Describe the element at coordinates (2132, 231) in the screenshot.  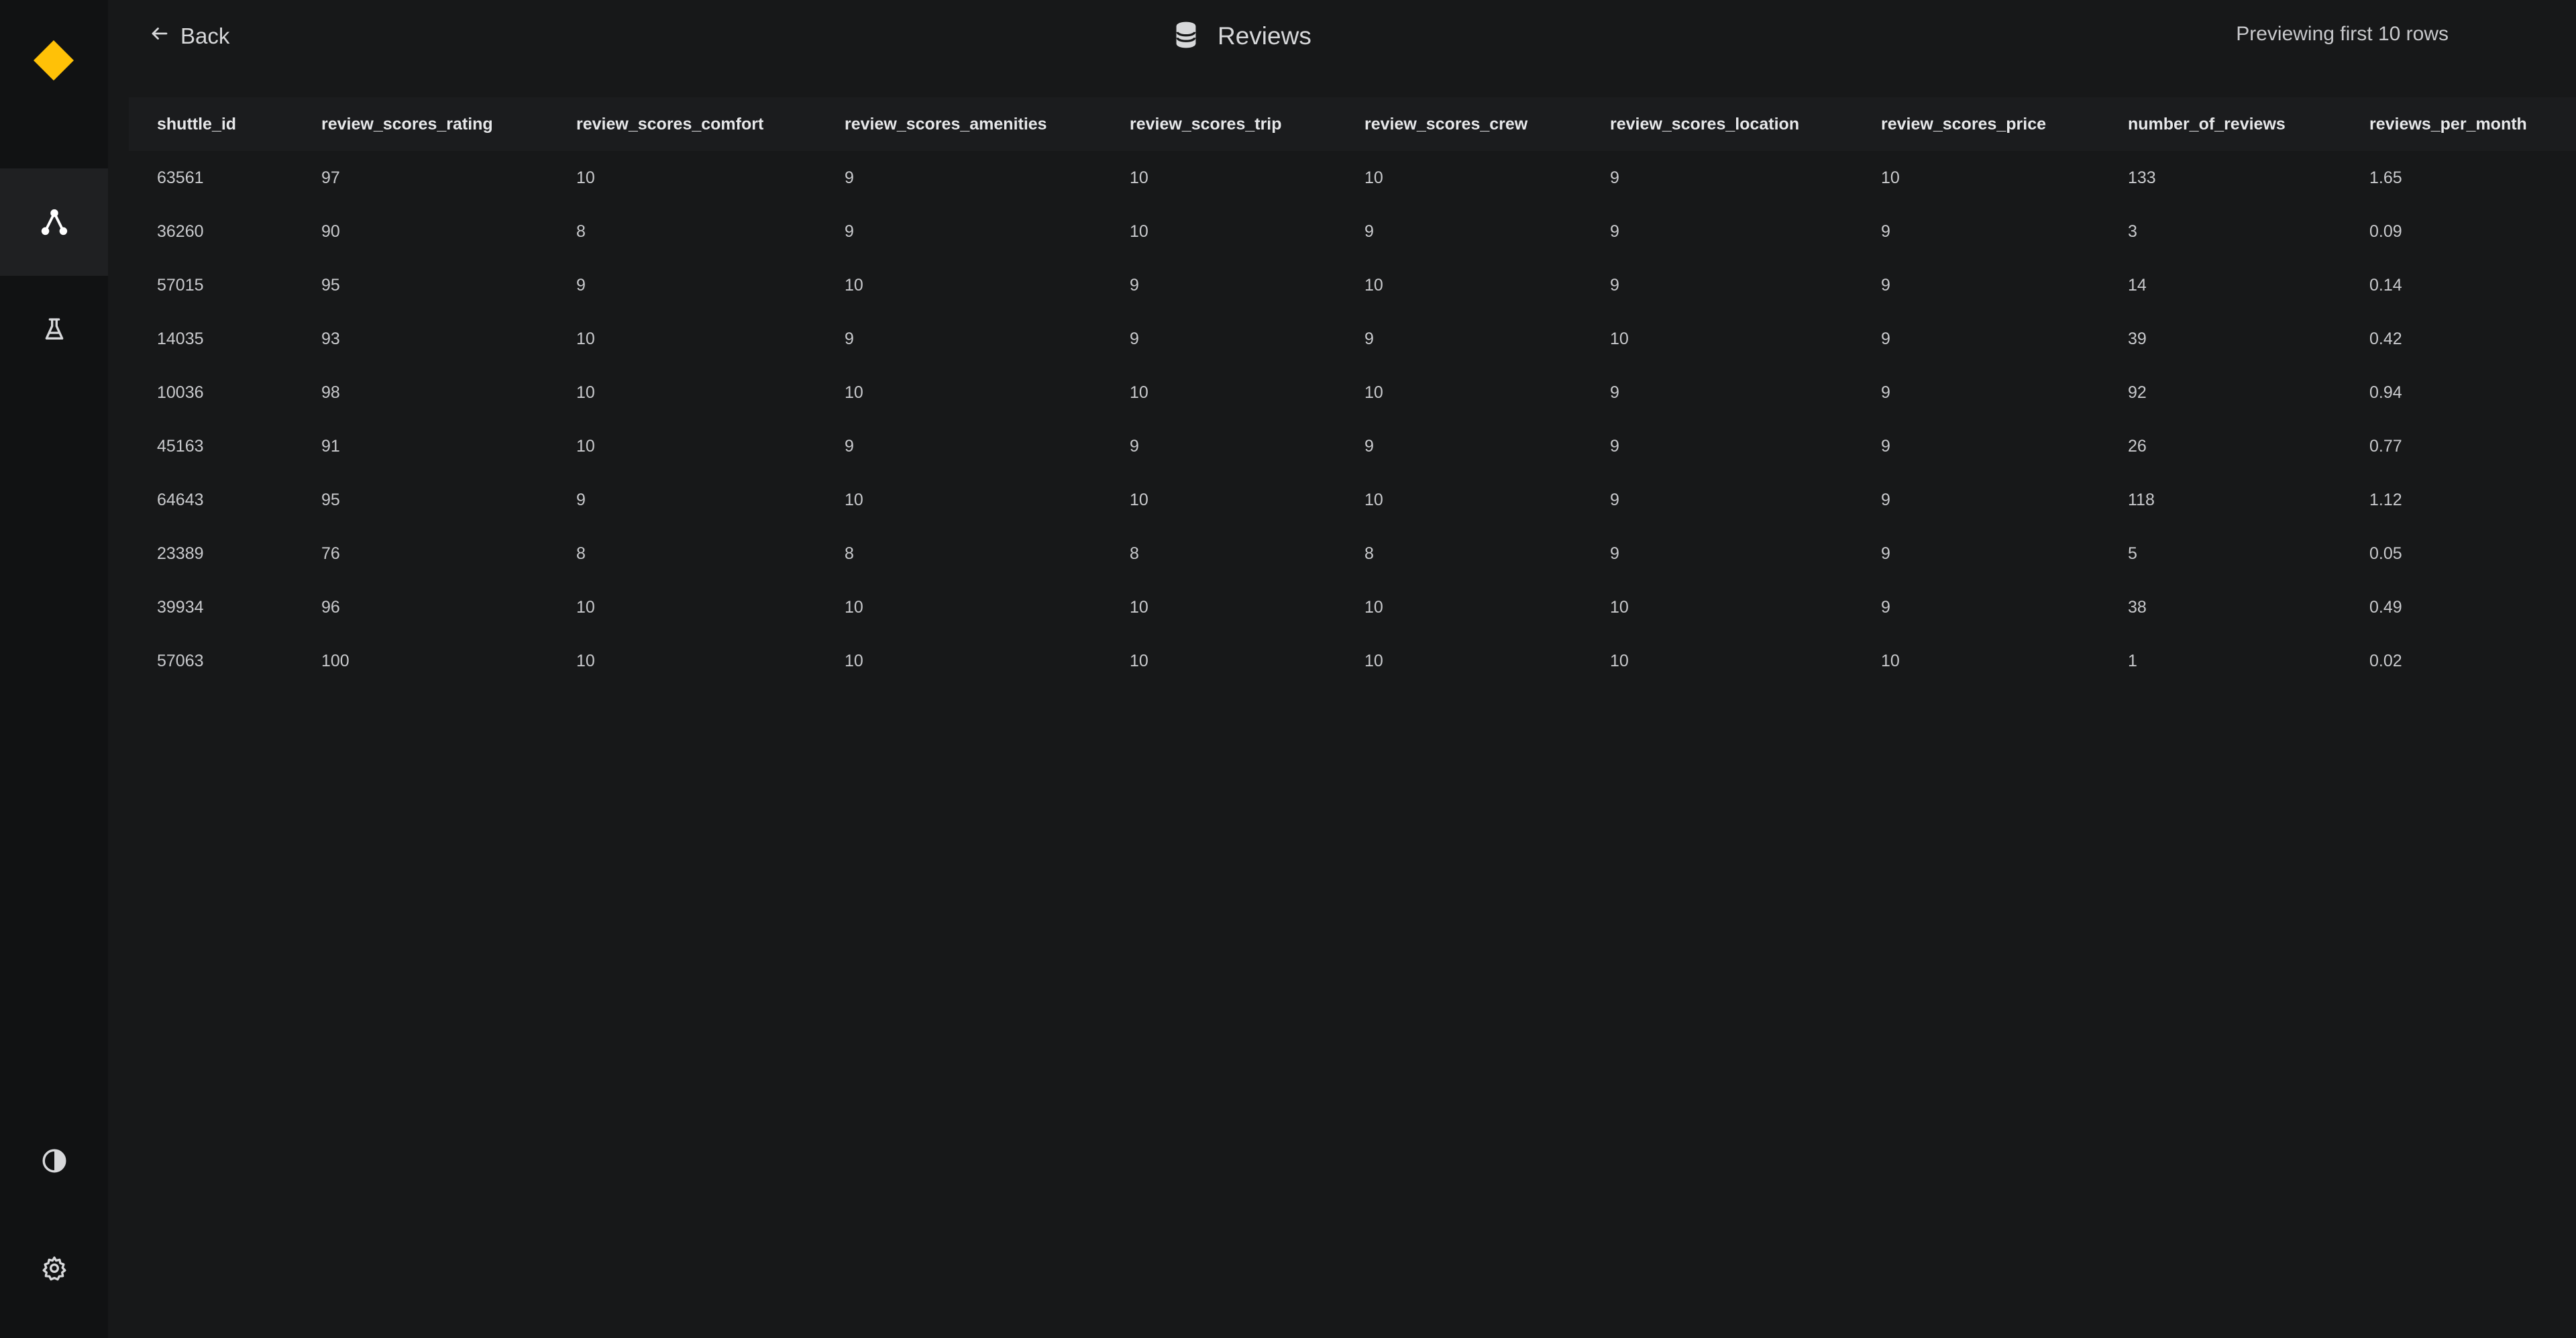
I see `table-cell: 3` at that location.